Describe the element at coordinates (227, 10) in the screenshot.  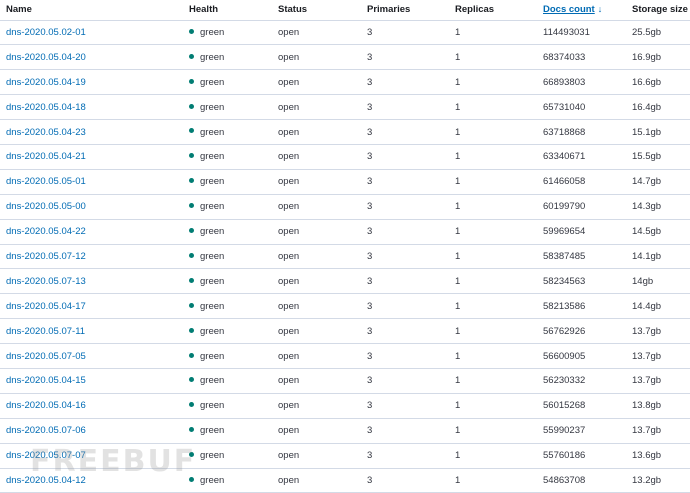
I see `column-header-health: Health` at that location.